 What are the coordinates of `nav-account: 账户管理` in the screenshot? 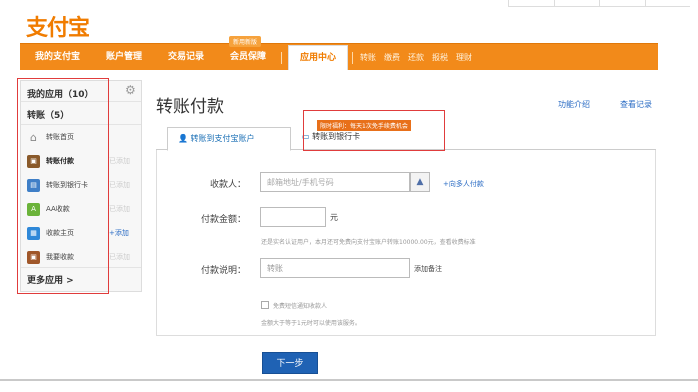 It's located at (124, 57).